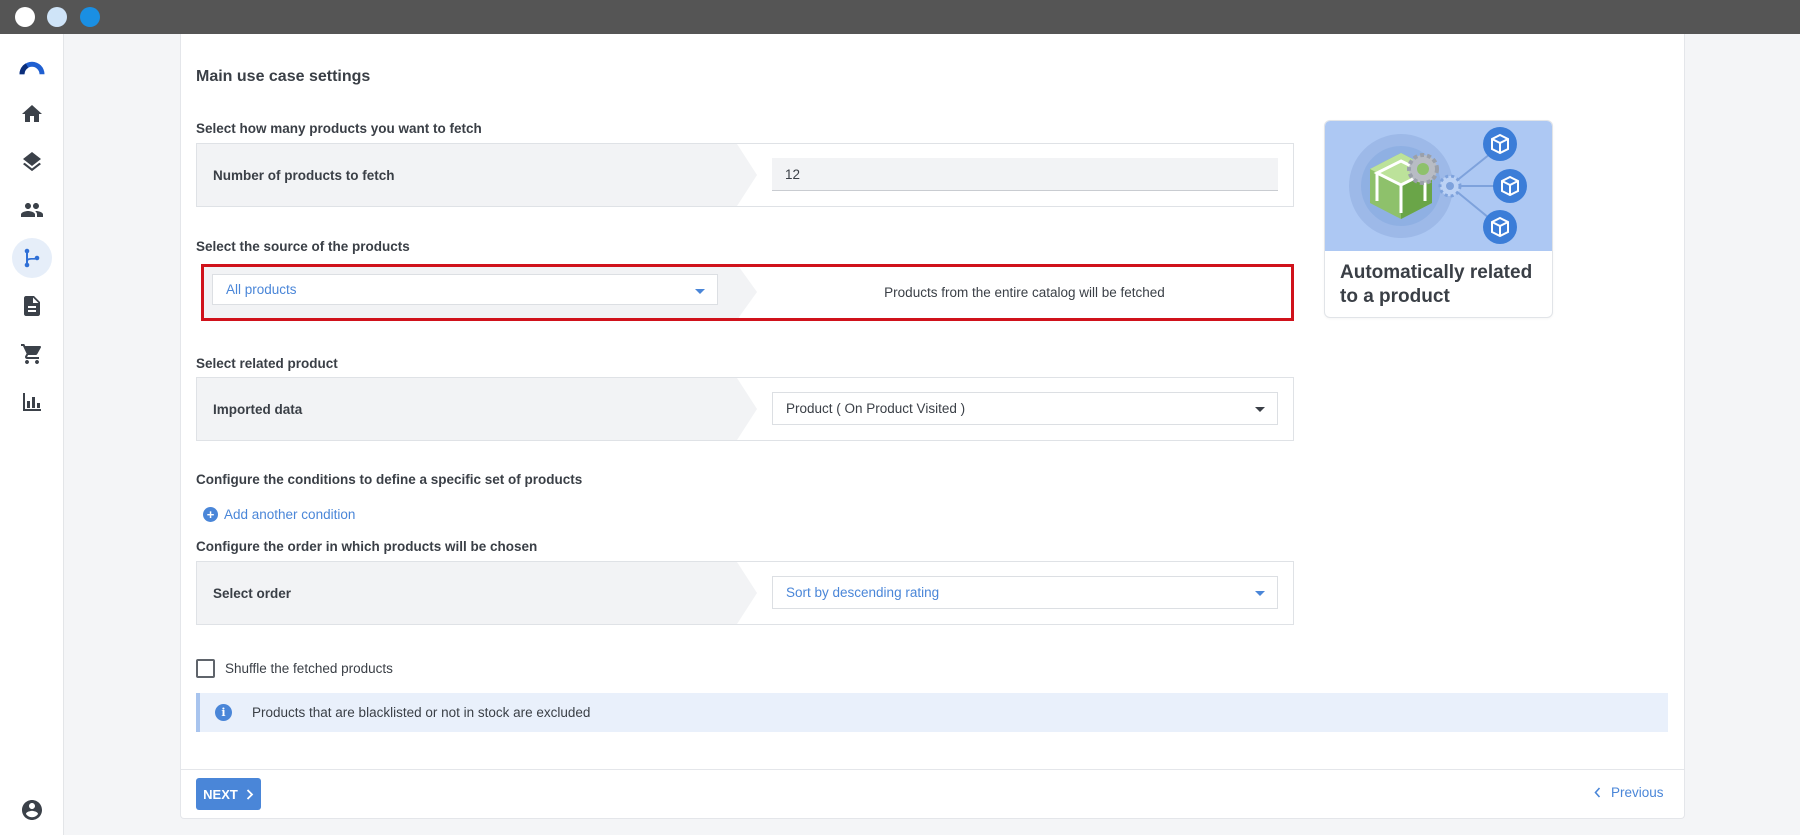  What do you see at coordinates (1025, 174) in the screenshot?
I see `fetch-count-input: 12` at bounding box center [1025, 174].